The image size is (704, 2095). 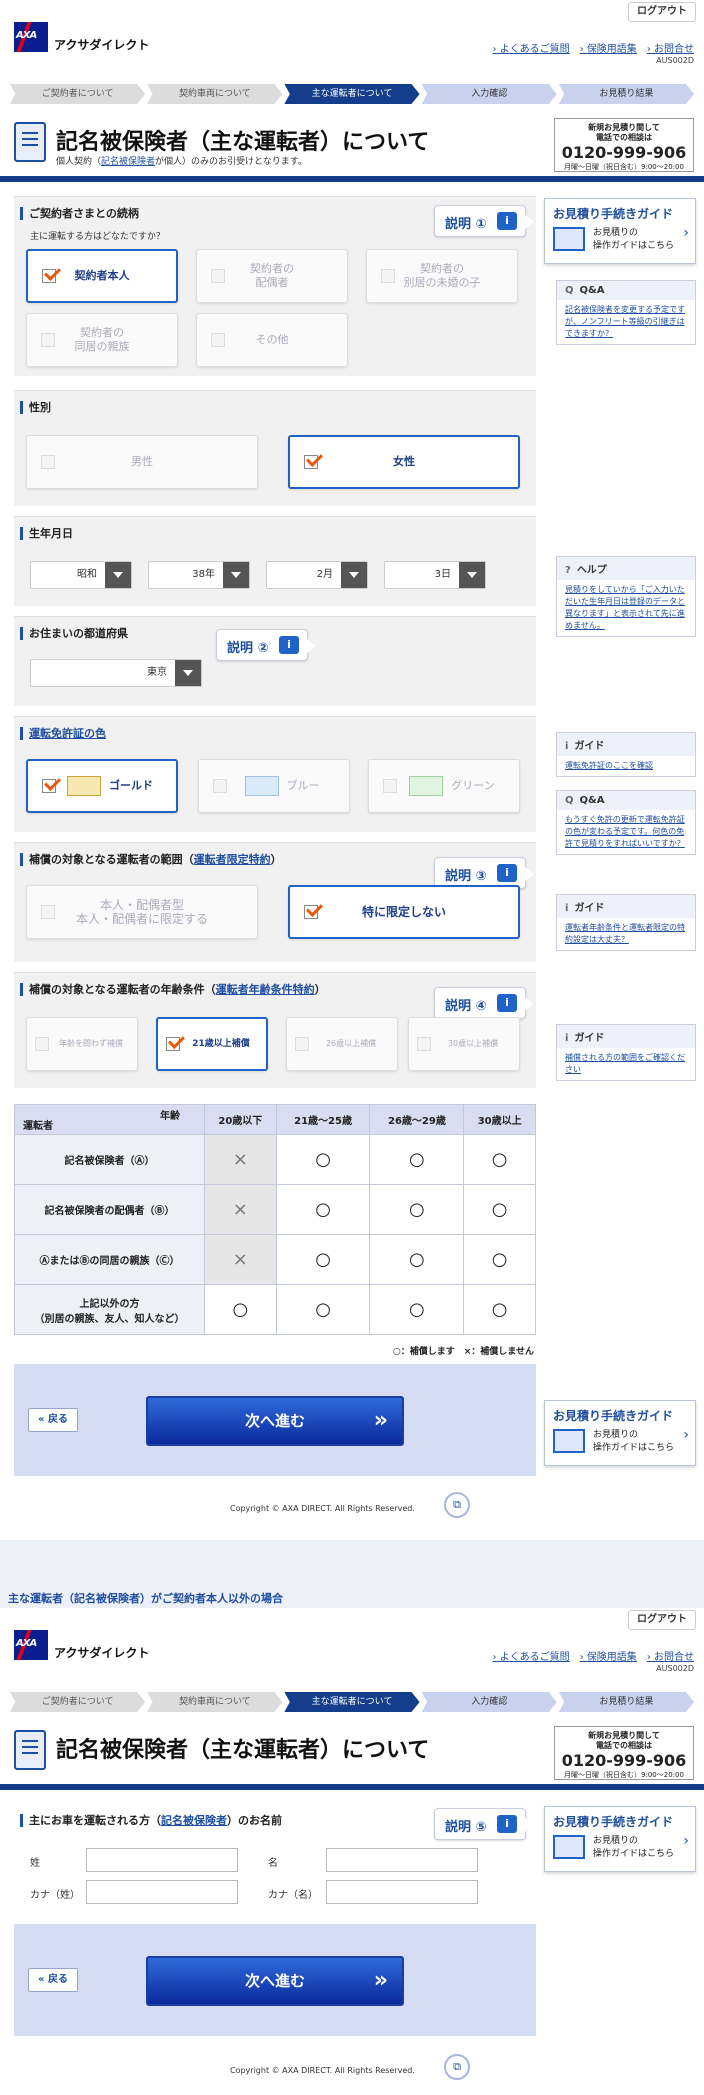 What do you see at coordinates (272, 340) in the screenshot?
I see `option-other: その他` at bounding box center [272, 340].